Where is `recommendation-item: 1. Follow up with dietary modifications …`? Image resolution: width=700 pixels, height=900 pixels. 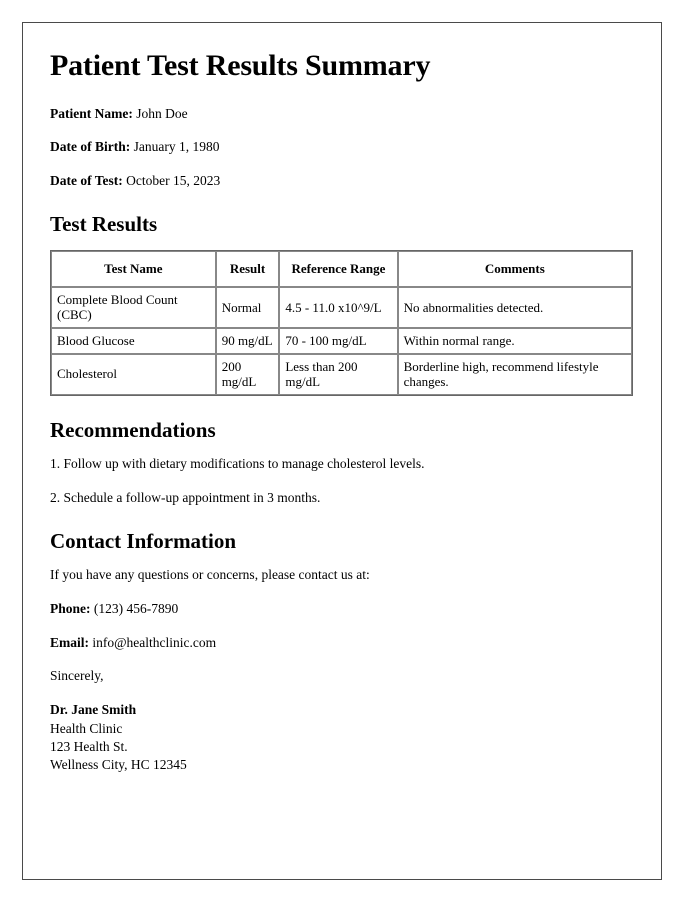
recommendation-item: 1. Follow up with dietary modifications … is located at coordinates (237, 463).